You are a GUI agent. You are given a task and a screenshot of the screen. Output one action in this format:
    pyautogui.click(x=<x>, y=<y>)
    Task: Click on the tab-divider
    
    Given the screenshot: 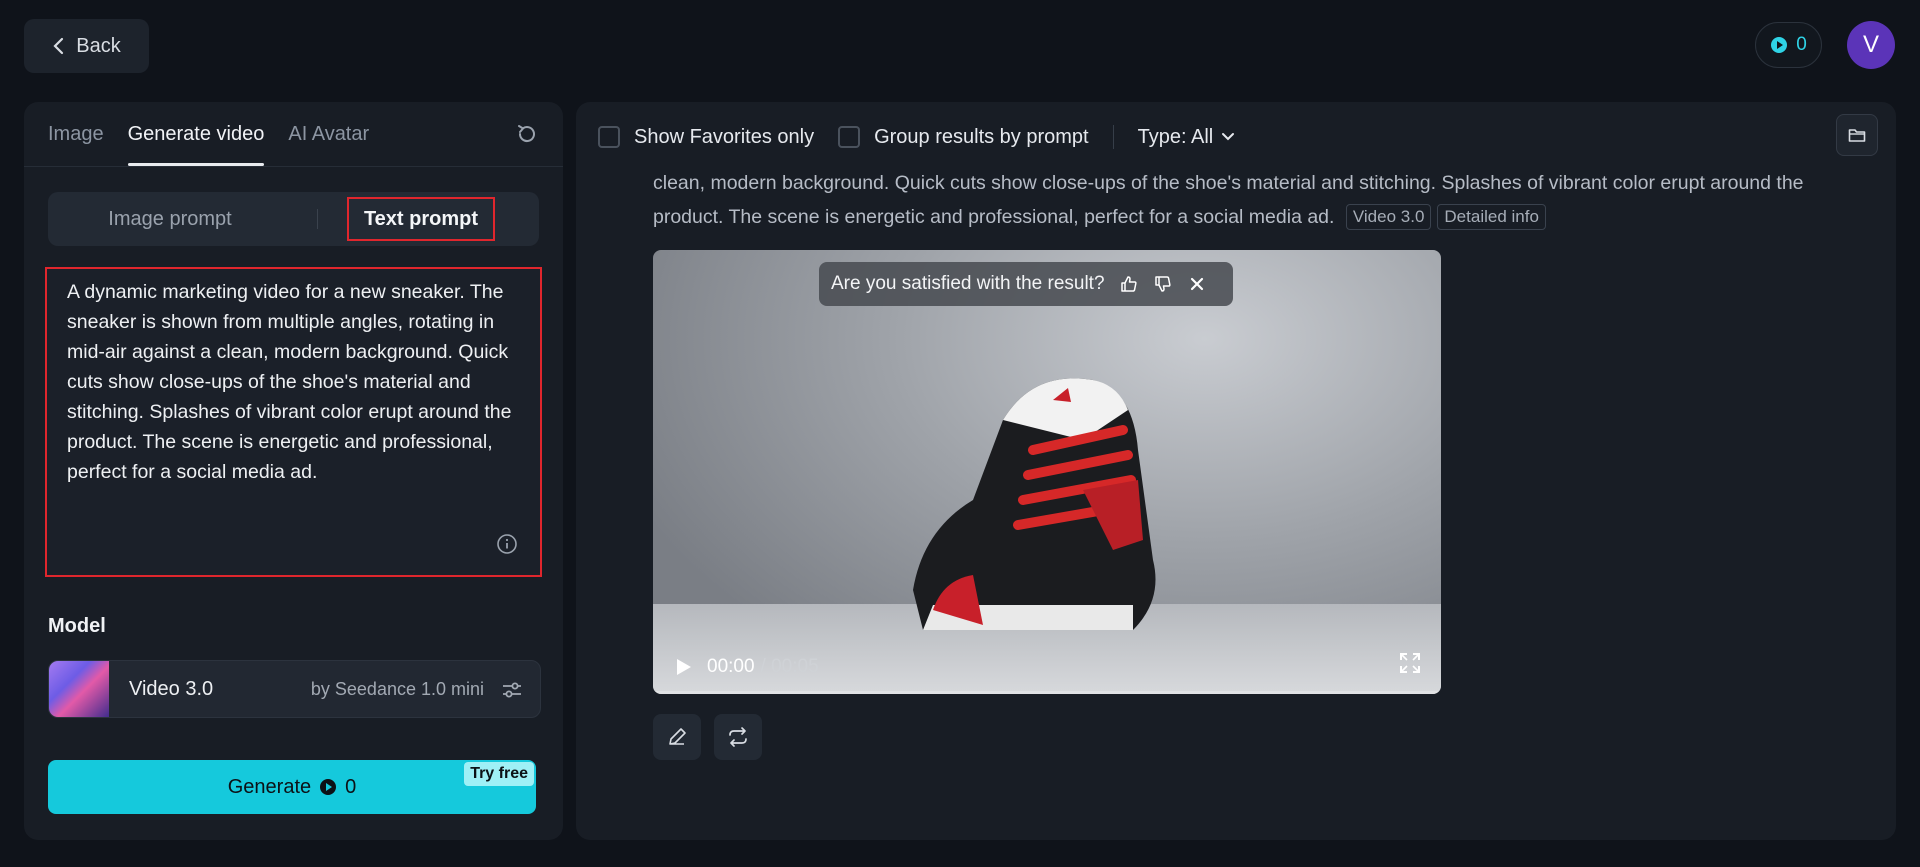 What is the action you would take?
    pyautogui.click(x=293, y=166)
    